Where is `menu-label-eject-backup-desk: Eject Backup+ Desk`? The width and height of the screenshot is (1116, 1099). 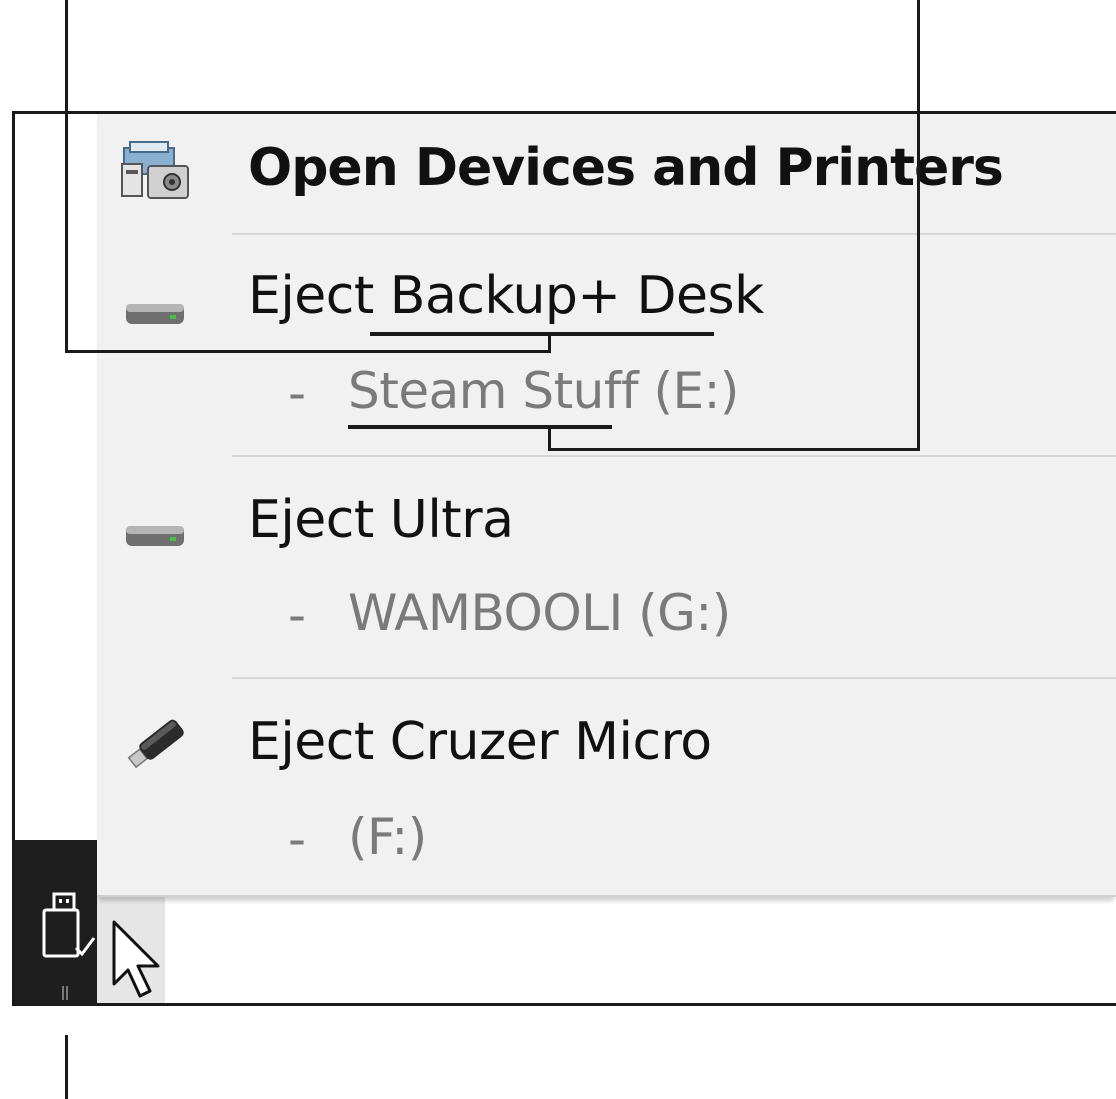
menu-label-eject-backup-desk: Eject Backup+ Desk is located at coordinates (506, 296).